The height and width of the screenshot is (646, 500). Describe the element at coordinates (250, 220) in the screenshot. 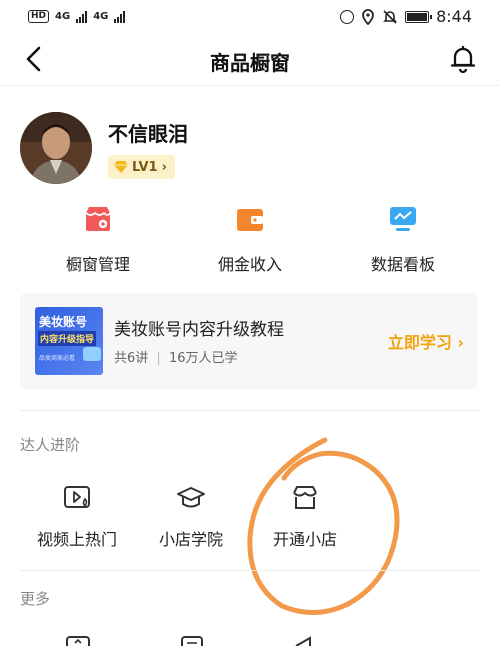

I see `wallet-icon` at that location.